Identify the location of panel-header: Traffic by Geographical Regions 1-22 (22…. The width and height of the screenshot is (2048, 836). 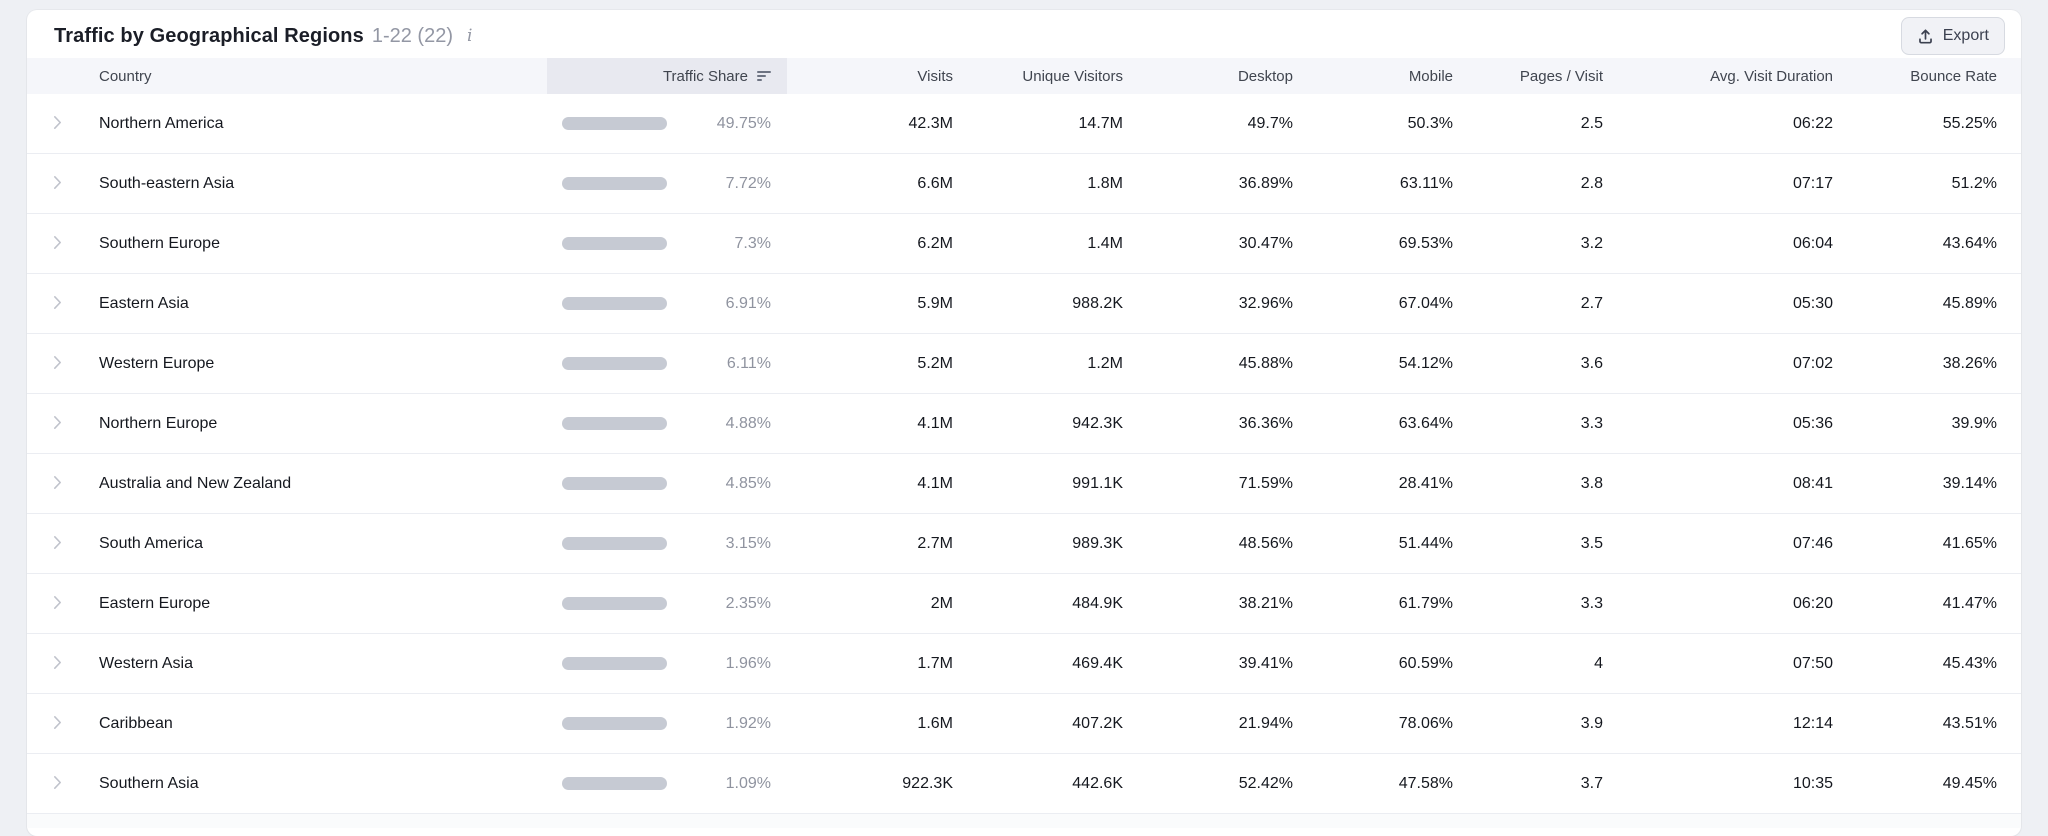
(1024, 34).